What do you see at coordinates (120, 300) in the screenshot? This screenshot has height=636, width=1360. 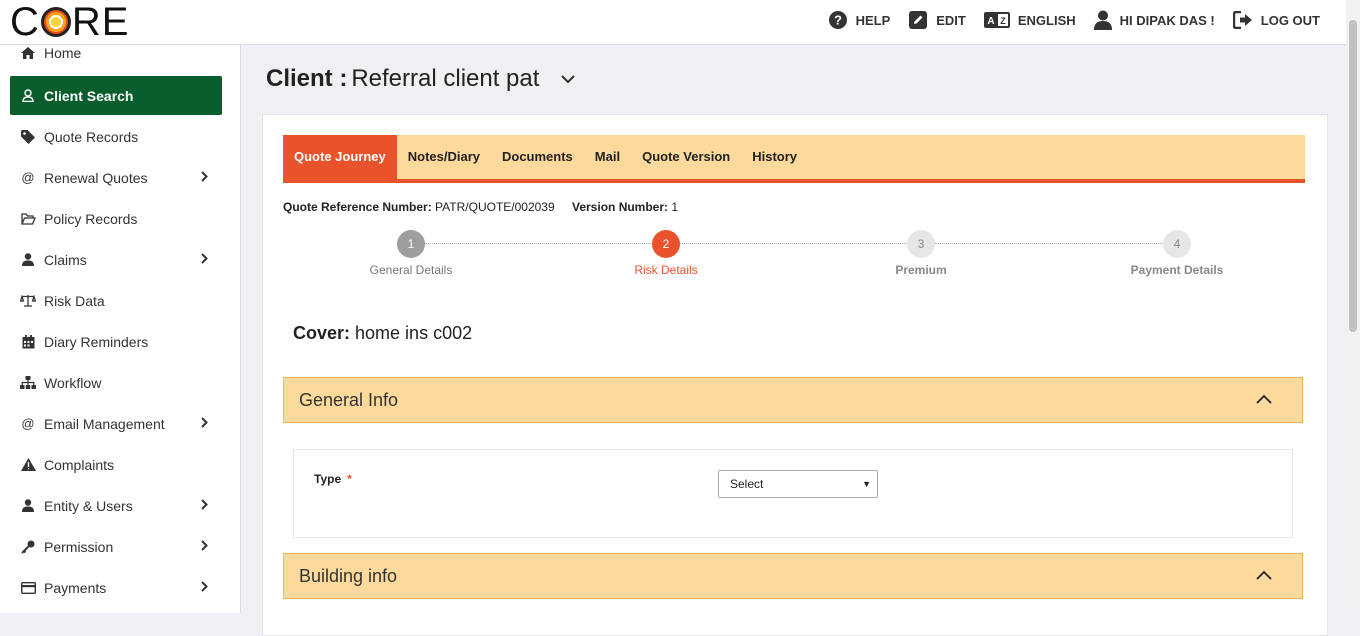 I see `sidebar-item-risk-data: Risk Data` at bounding box center [120, 300].